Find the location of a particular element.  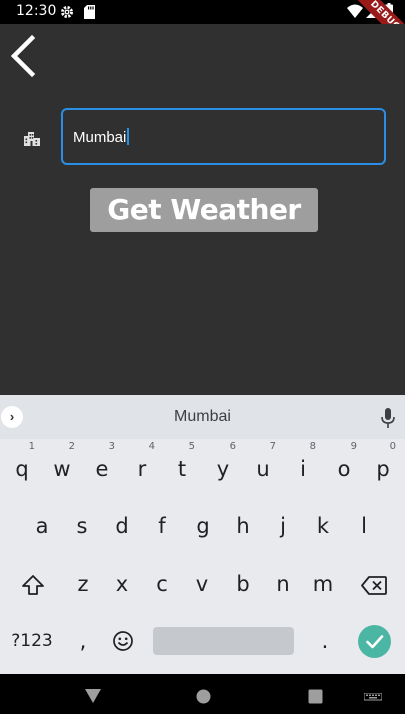

key-label: y is located at coordinates (223, 469).